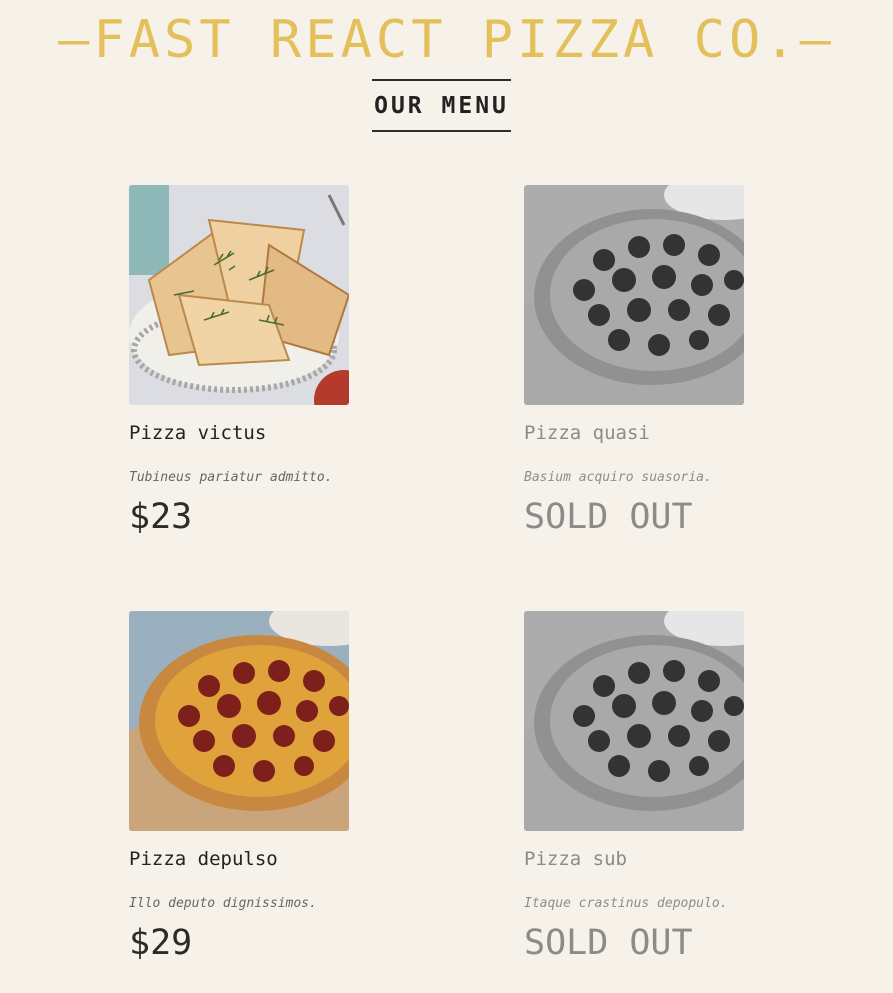 Image resolution: width=893 pixels, height=993 pixels. I want to click on item-price: $29, so click(161, 943).